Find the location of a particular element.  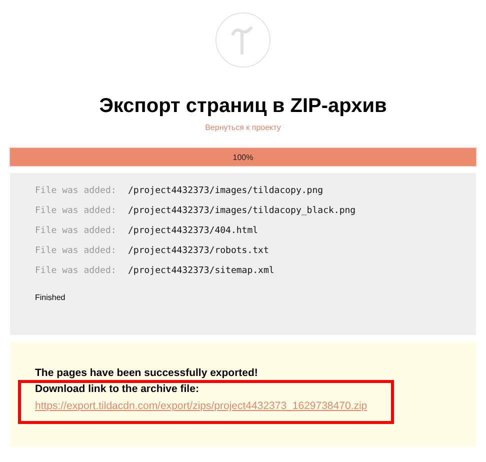

log-path: /project4432373/sitemap.xml is located at coordinates (201, 271).